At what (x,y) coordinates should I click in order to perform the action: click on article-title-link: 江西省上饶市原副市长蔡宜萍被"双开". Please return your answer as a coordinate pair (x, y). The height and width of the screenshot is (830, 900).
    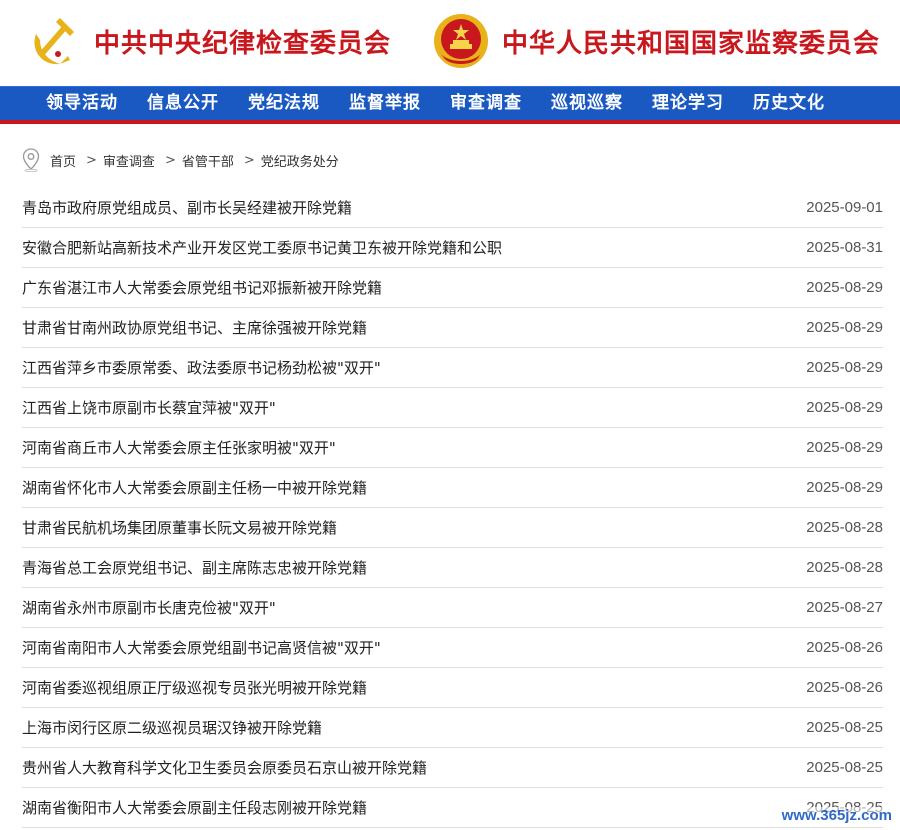
    Looking at the image, I should click on (149, 407).